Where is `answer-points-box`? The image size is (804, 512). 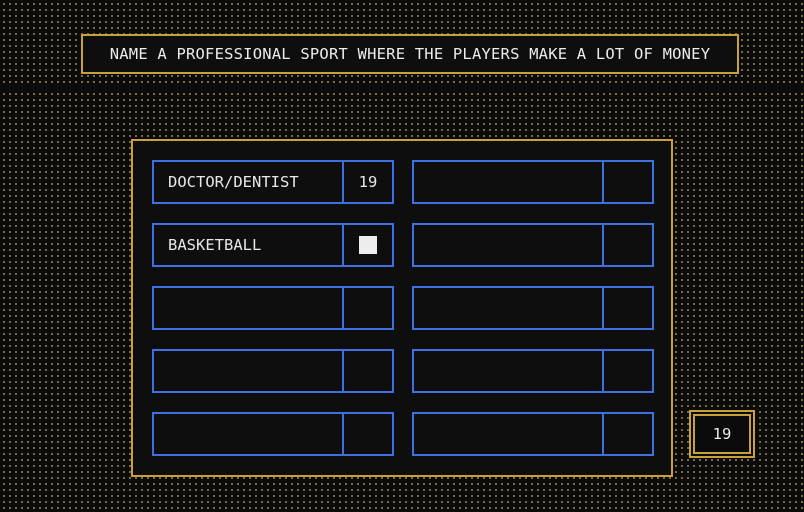
answer-points-box is located at coordinates (367, 245).